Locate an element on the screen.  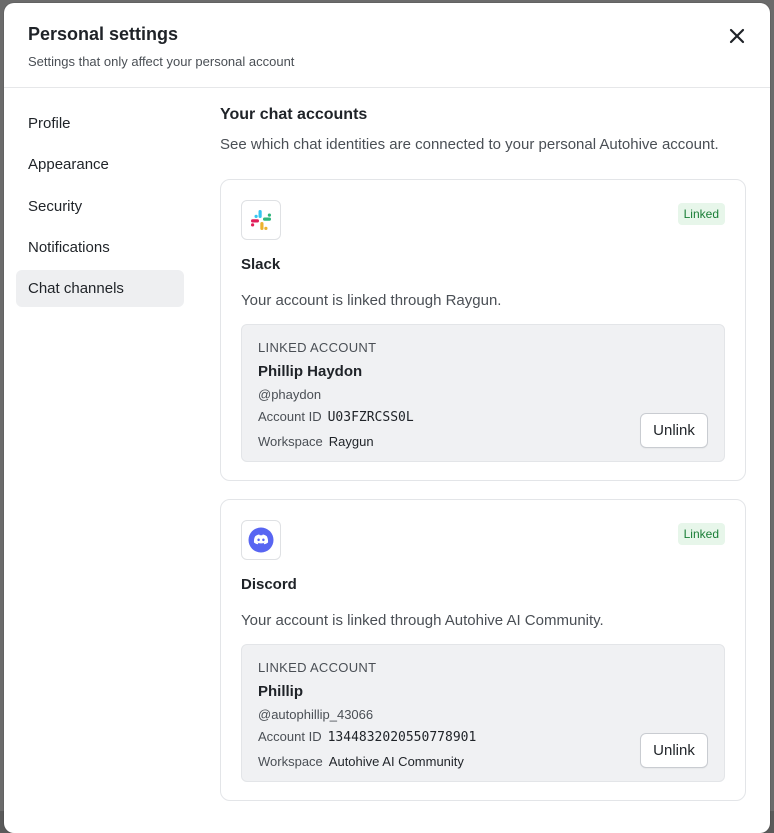
section-title: Your chat accounts is located at coordinates (294, 114).